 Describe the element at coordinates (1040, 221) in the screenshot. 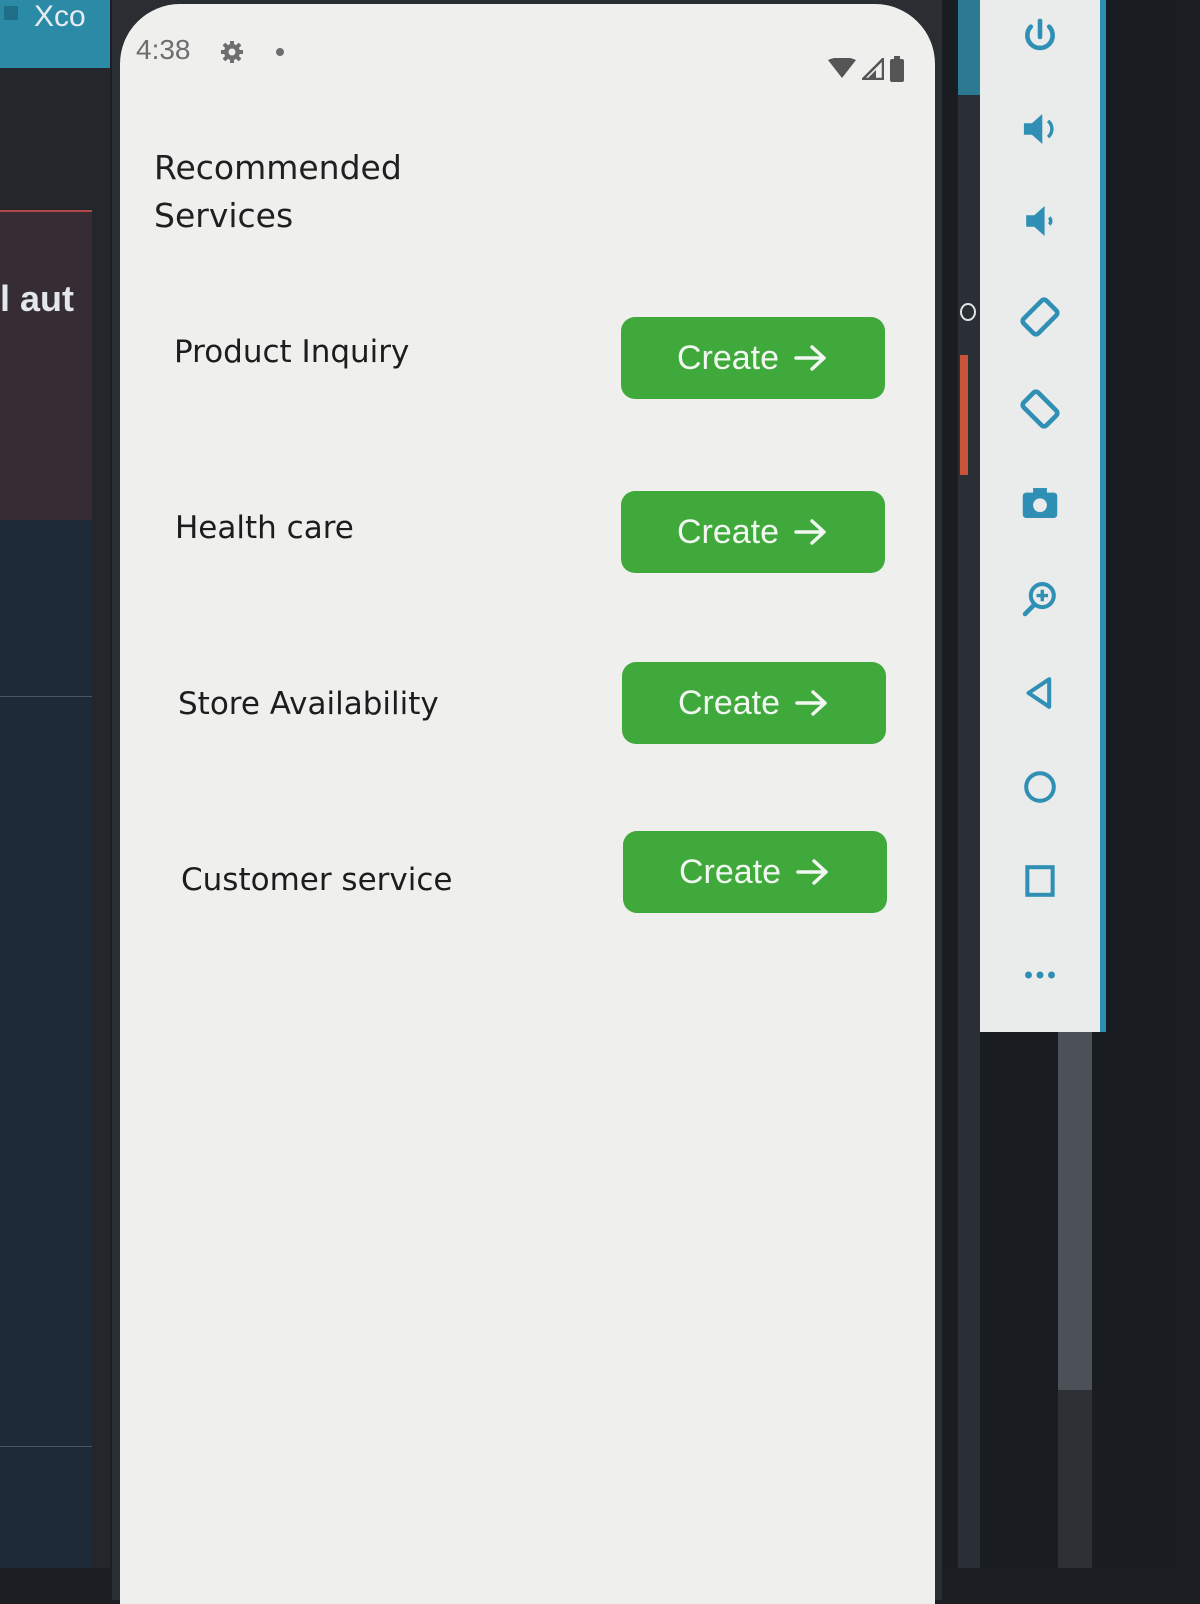

I see `volume-down-icon` at that location.